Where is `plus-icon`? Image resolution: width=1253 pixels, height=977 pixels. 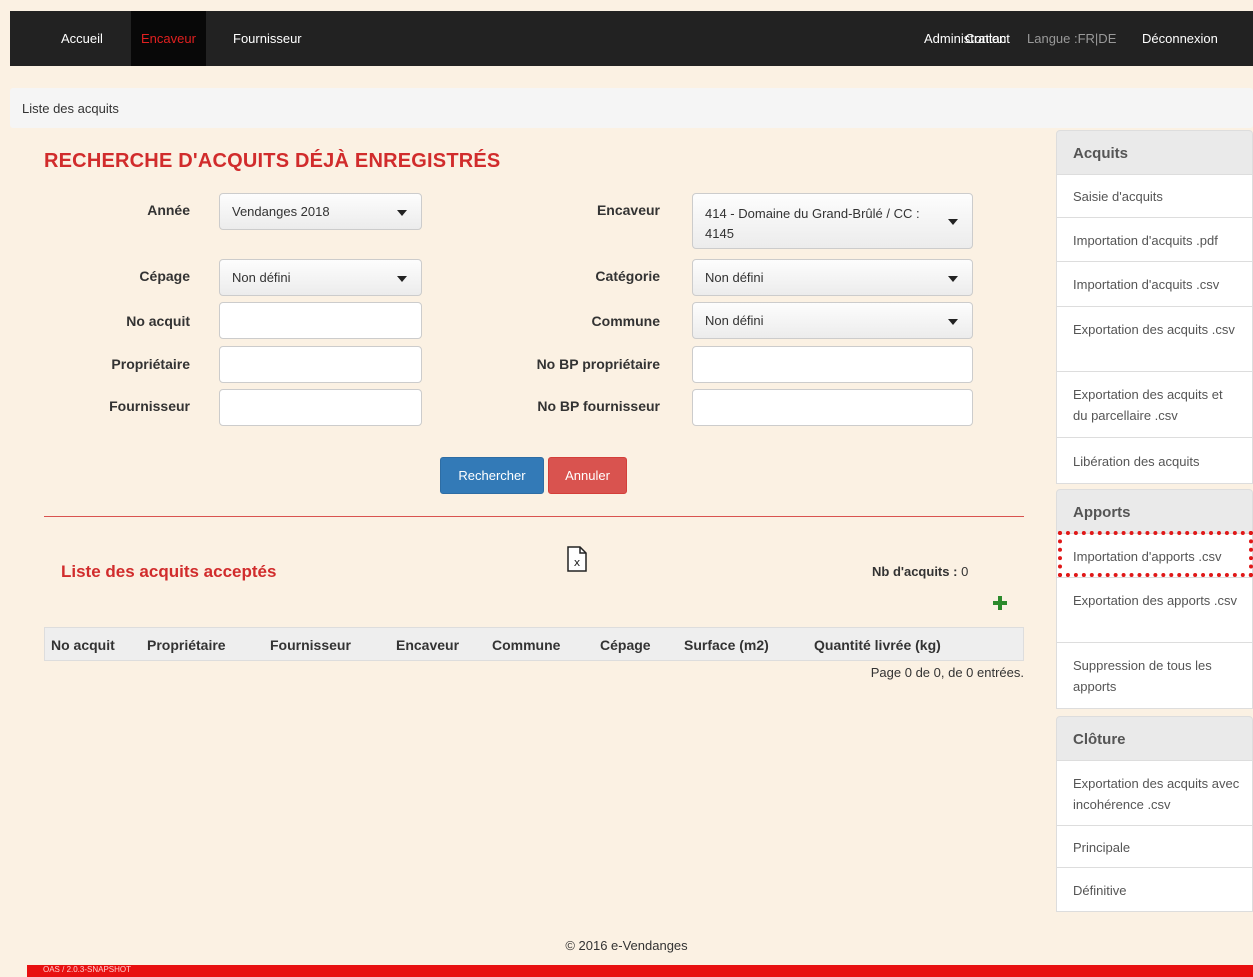
plus-icon is located at coordinates (1000, 603).